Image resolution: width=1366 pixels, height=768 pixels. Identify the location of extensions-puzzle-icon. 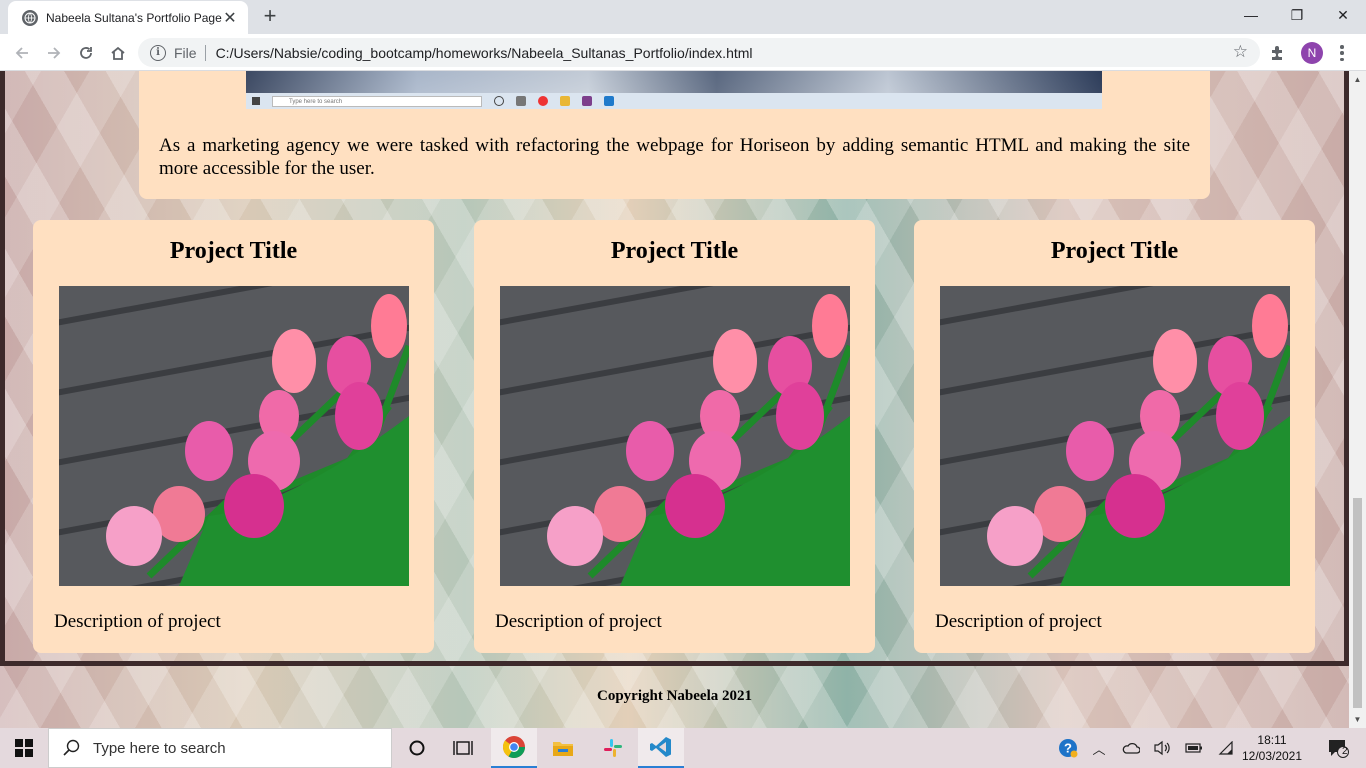
(1278, 53).